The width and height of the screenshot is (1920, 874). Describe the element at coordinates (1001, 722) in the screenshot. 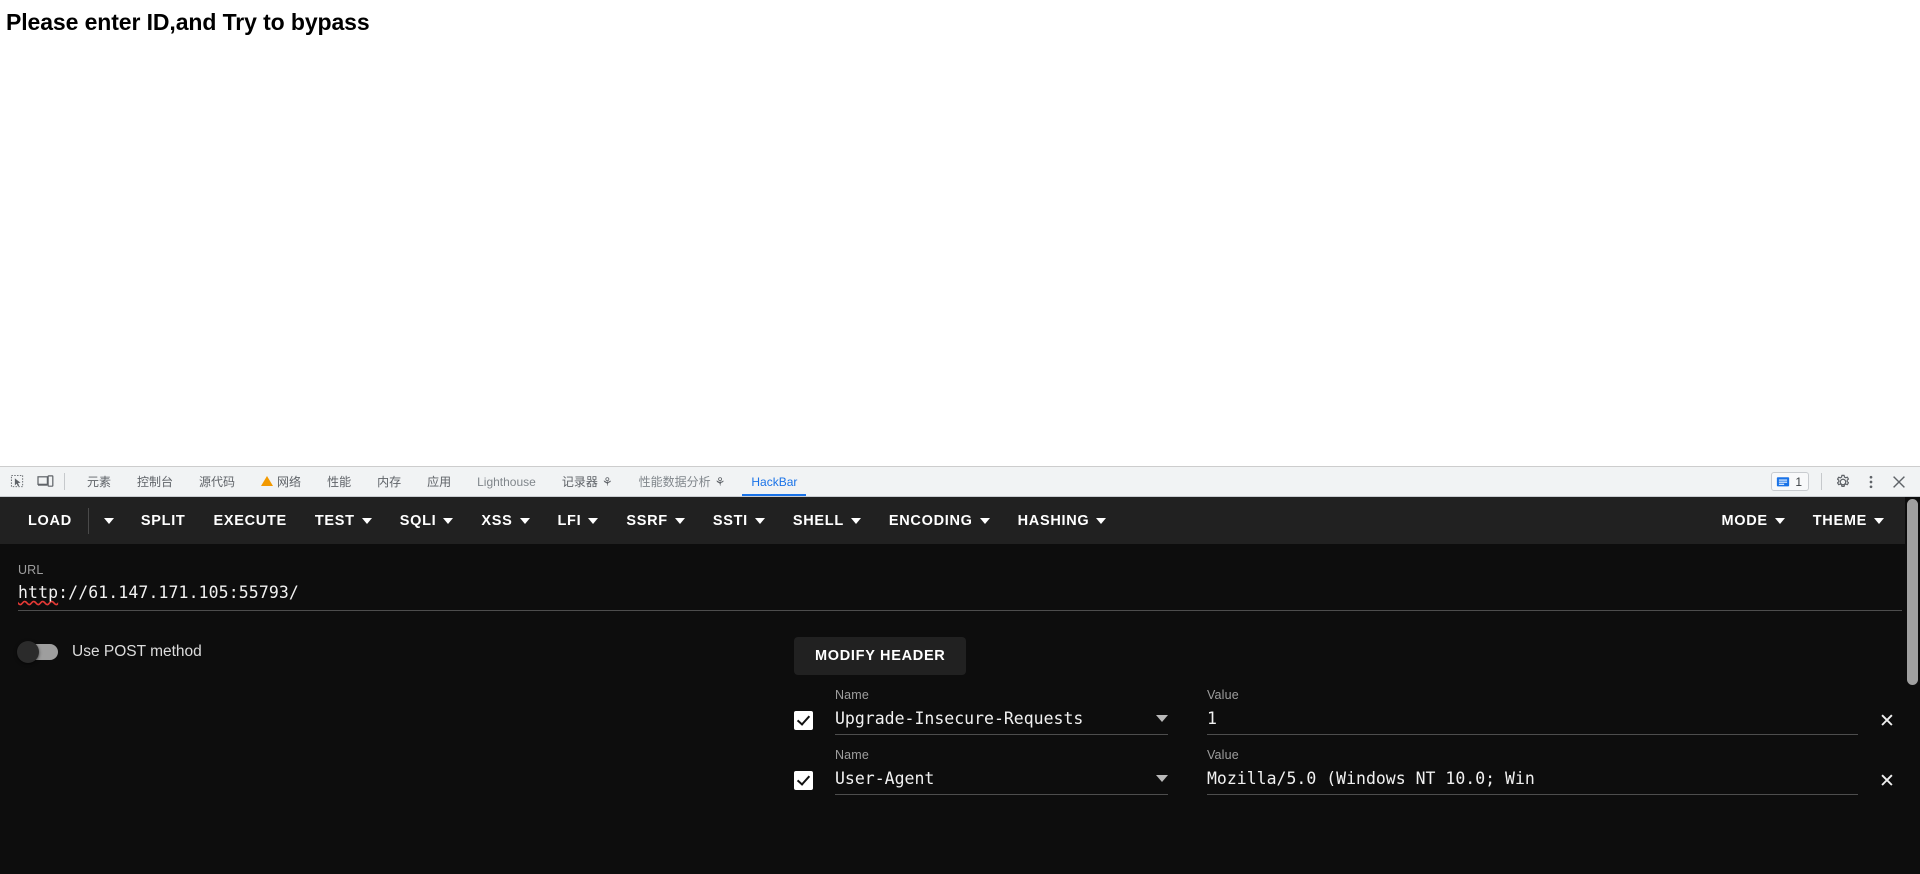

I see `header-name-field: Upgrade-Insecure-Requests` at that location.